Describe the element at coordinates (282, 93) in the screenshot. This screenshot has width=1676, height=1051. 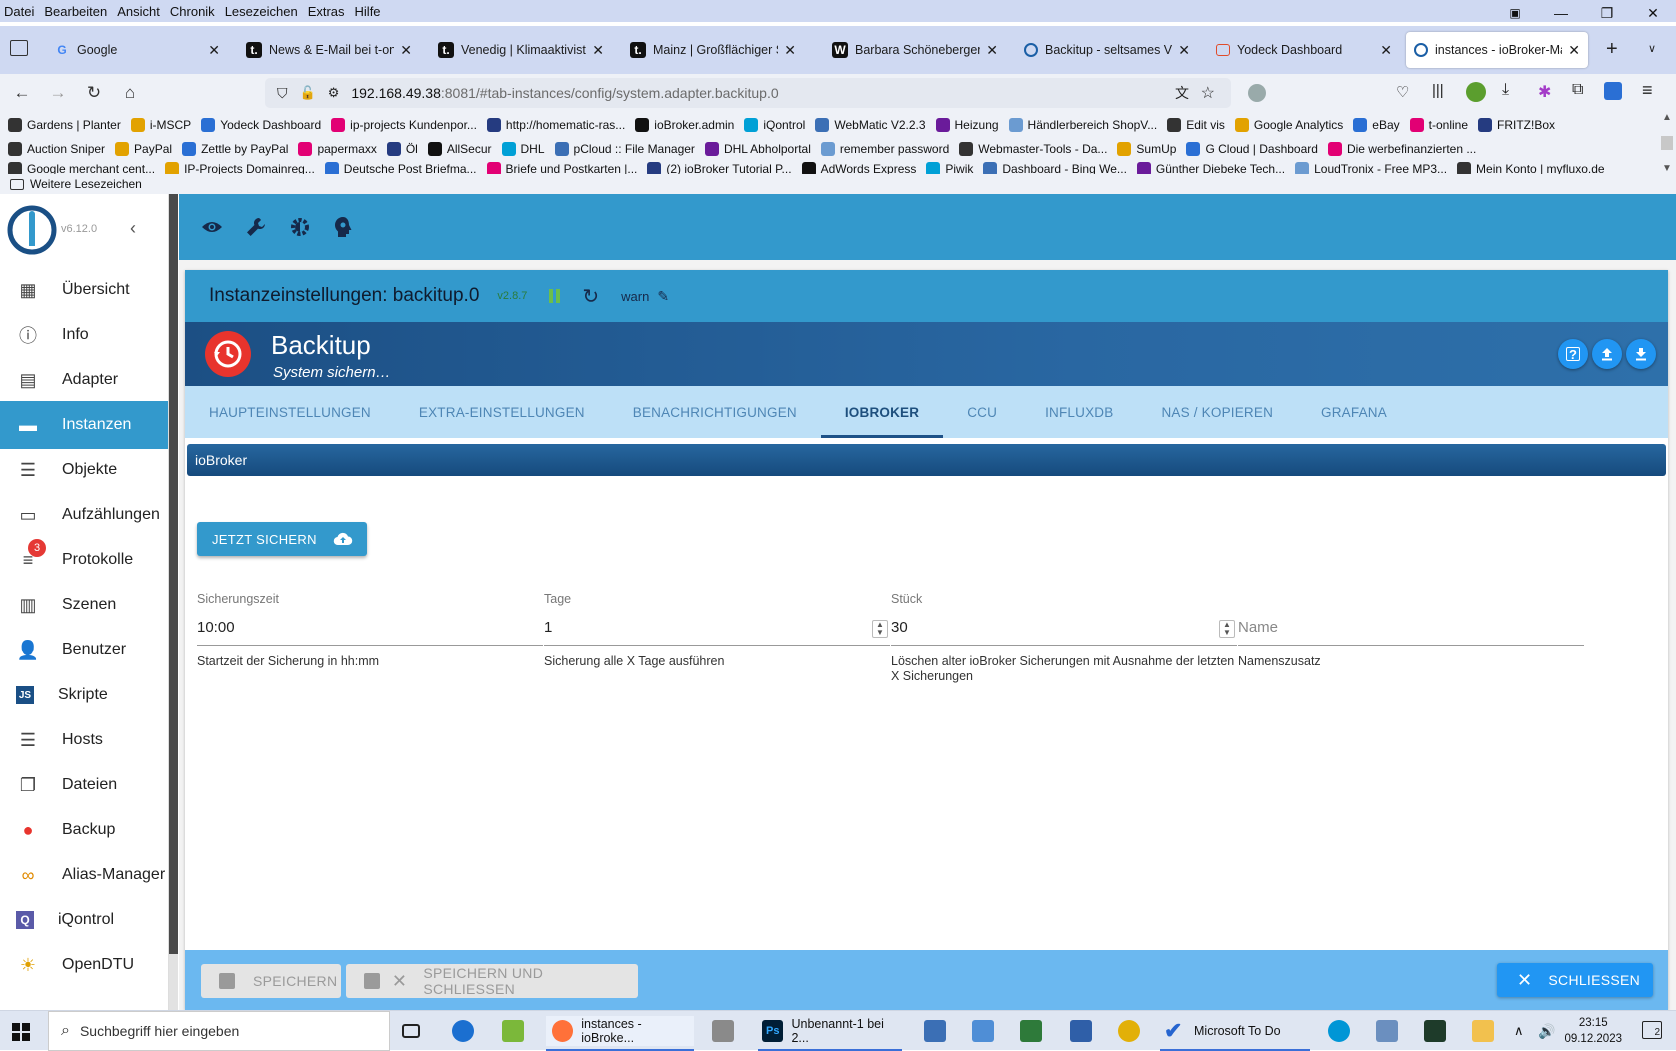
I see `shield-icon: ⛉` at that location.